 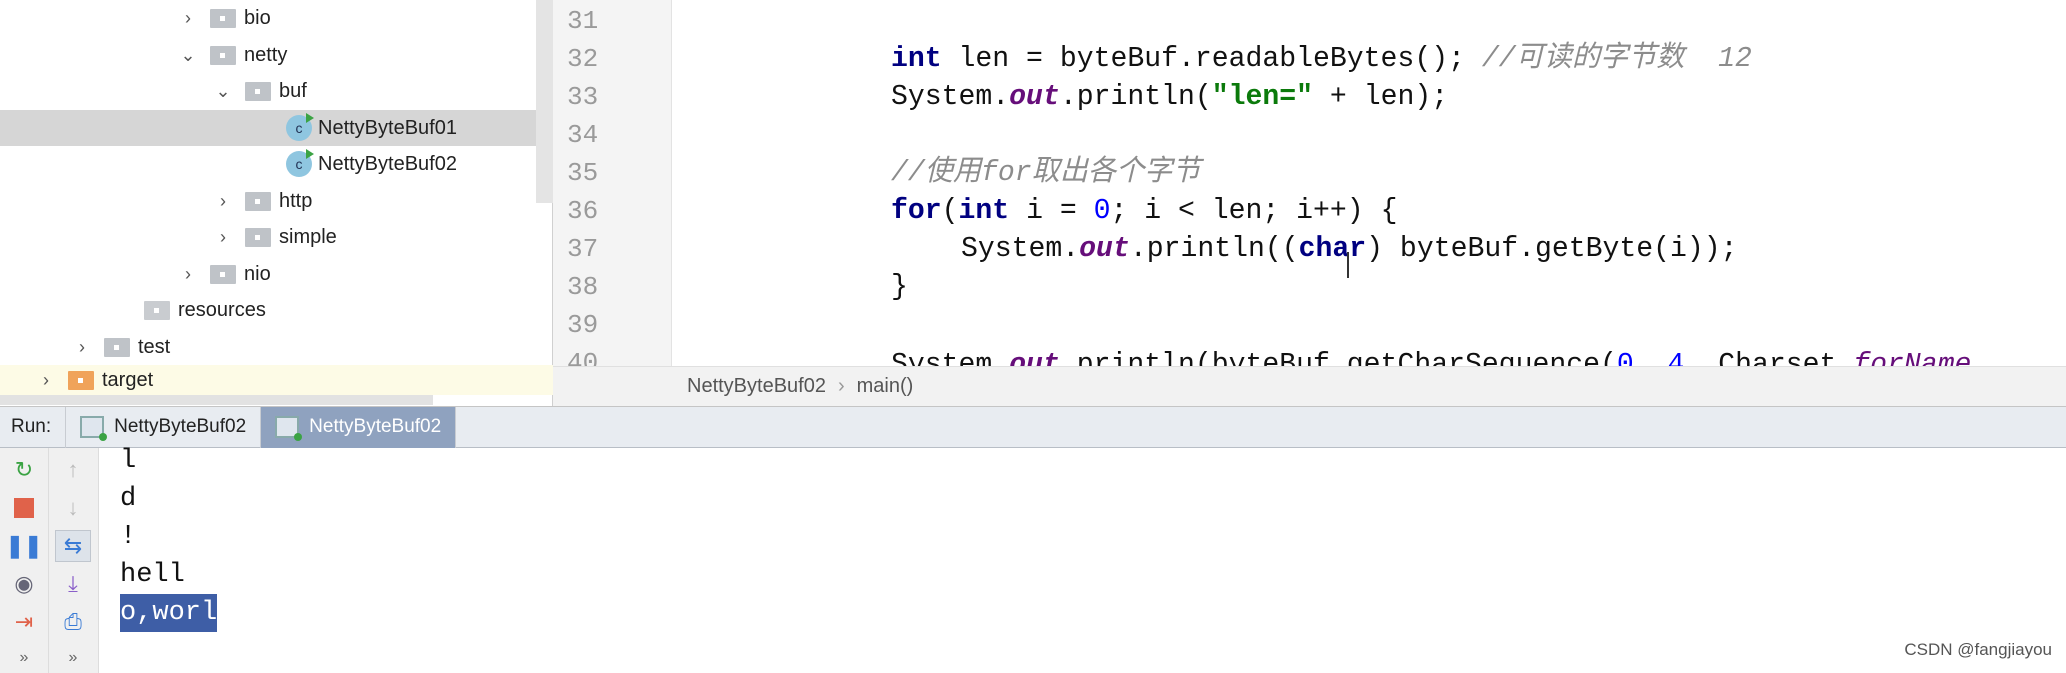 What do you see at coordinates (128, 499) in the screenshot?
I see `output-line: d` at bounding box center [128, 499].